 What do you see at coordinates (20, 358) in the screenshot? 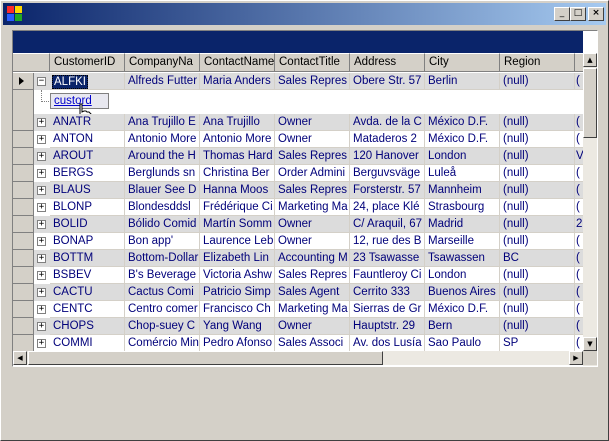
I see `scroll-left-button: ◀` at bounding box center [20, 358].